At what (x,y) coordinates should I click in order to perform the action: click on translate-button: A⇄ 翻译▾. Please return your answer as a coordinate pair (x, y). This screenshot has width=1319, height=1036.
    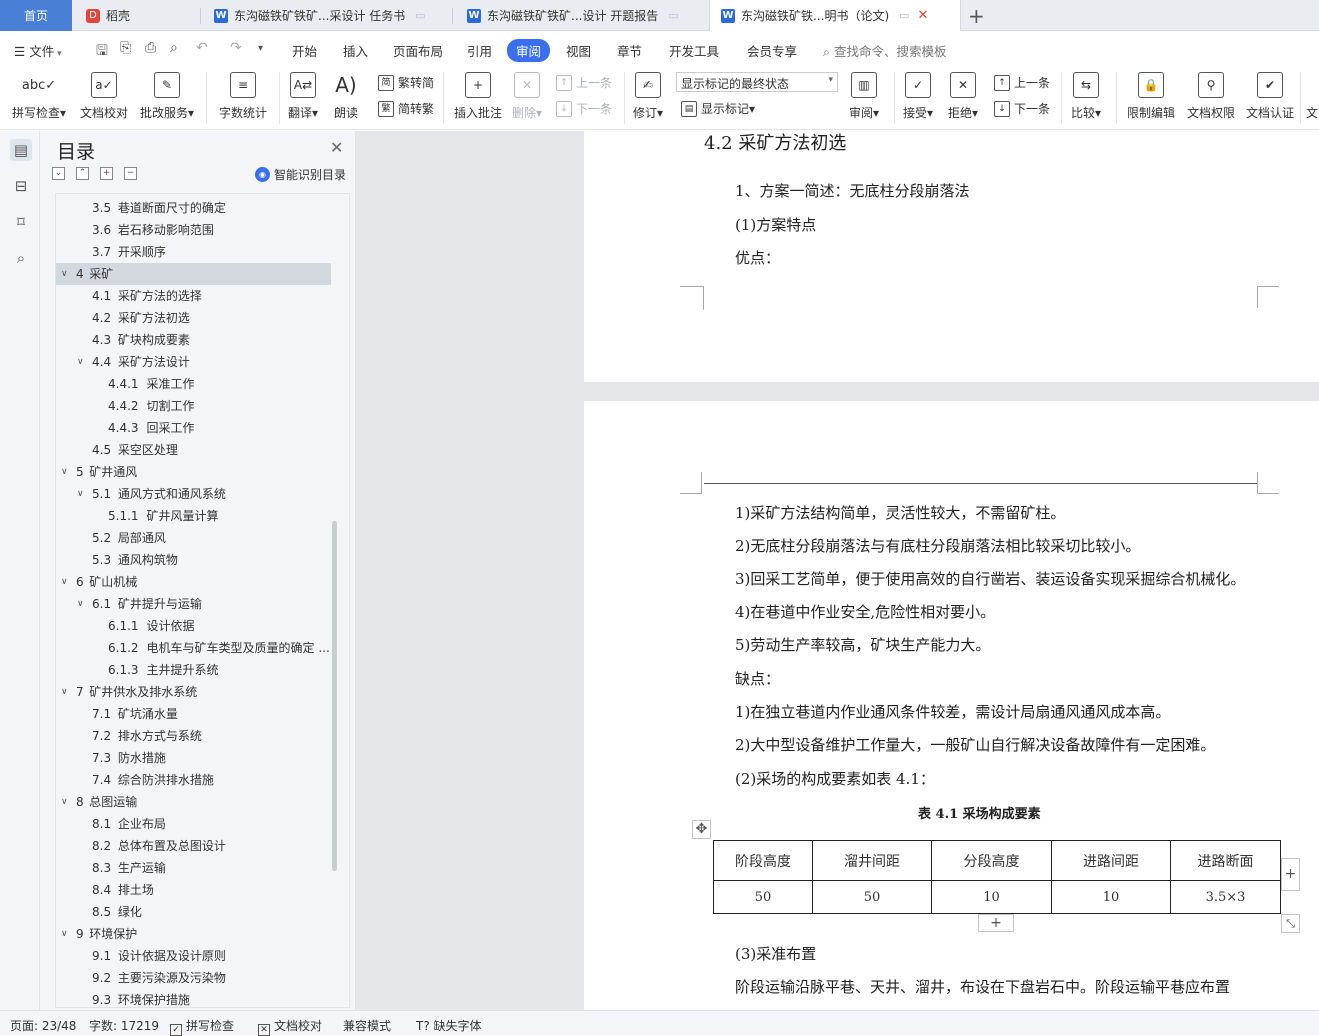
    Looking at the image, I should click on (303, 96).